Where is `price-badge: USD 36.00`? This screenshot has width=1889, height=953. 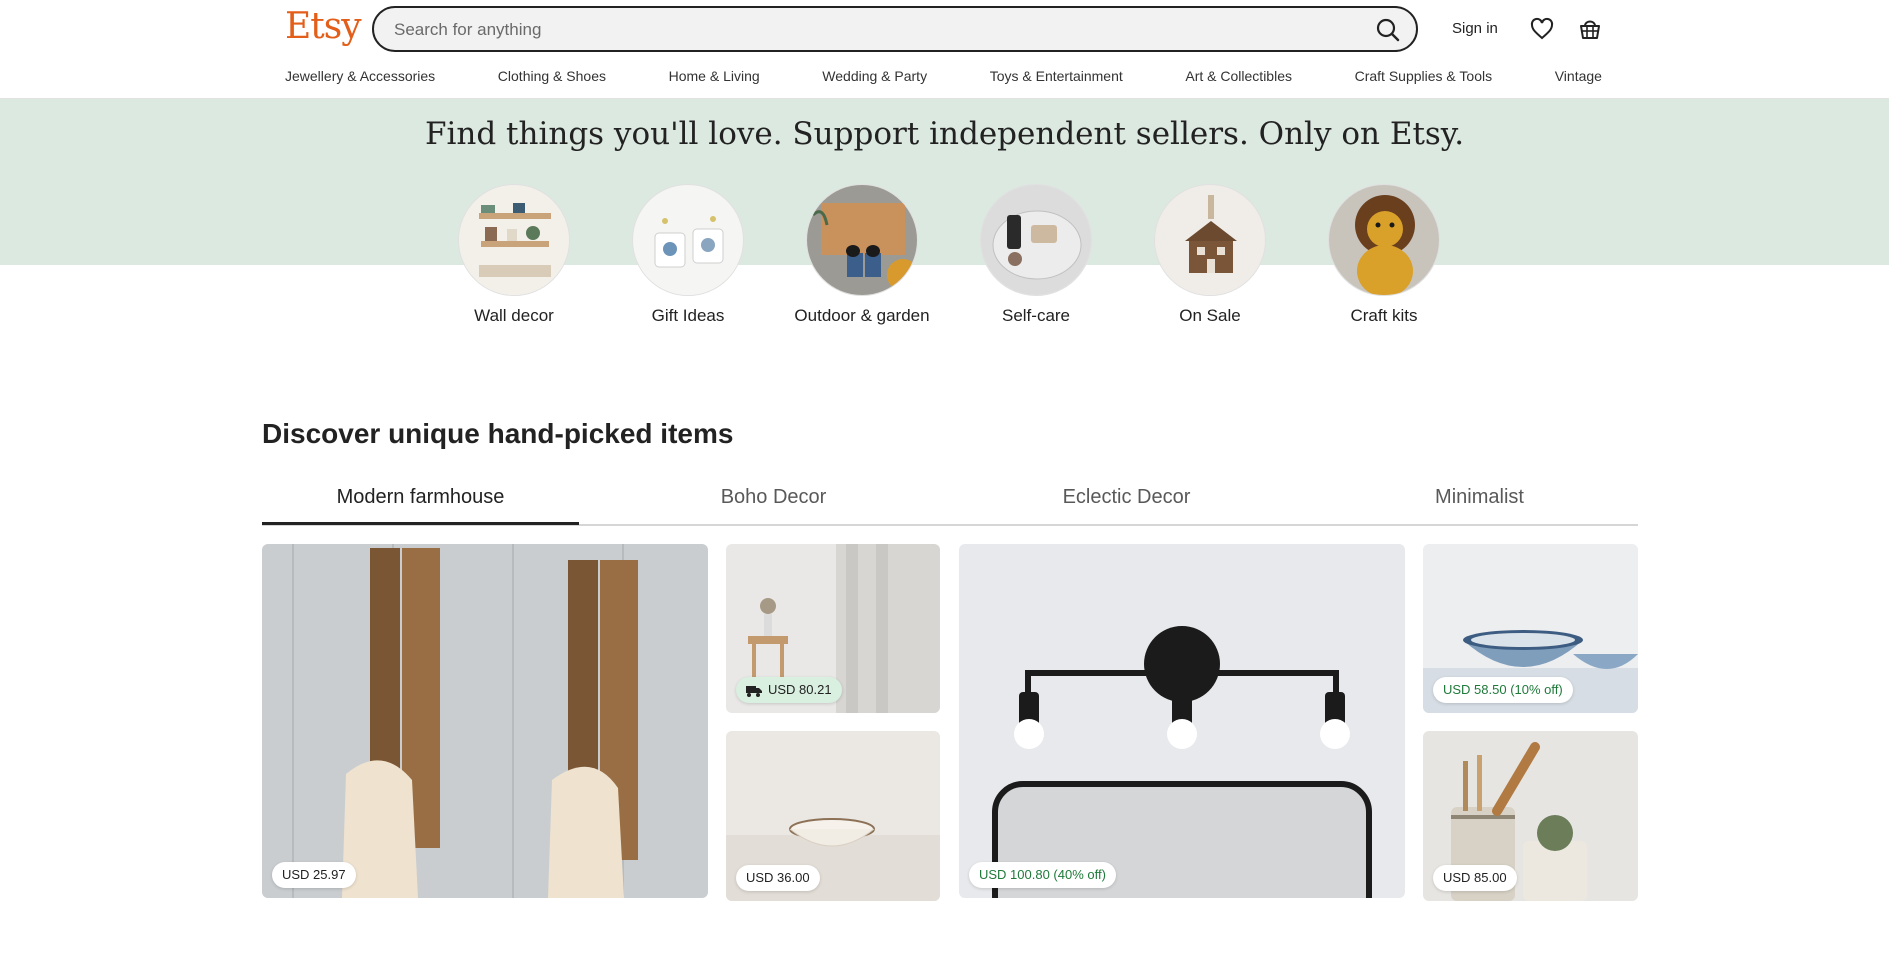 price-badge: USD 36.00 is located at coordinates (778, 878).